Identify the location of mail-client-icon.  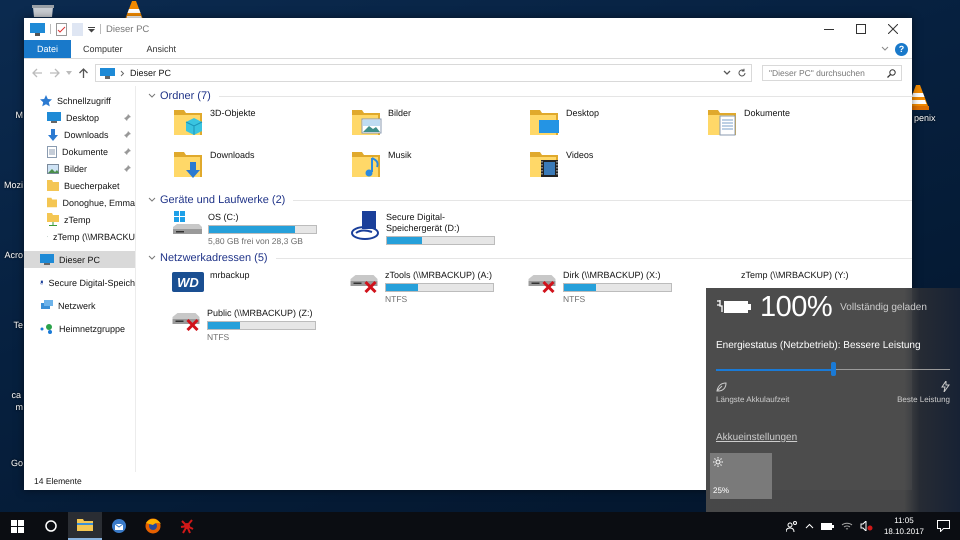
(119, 526).